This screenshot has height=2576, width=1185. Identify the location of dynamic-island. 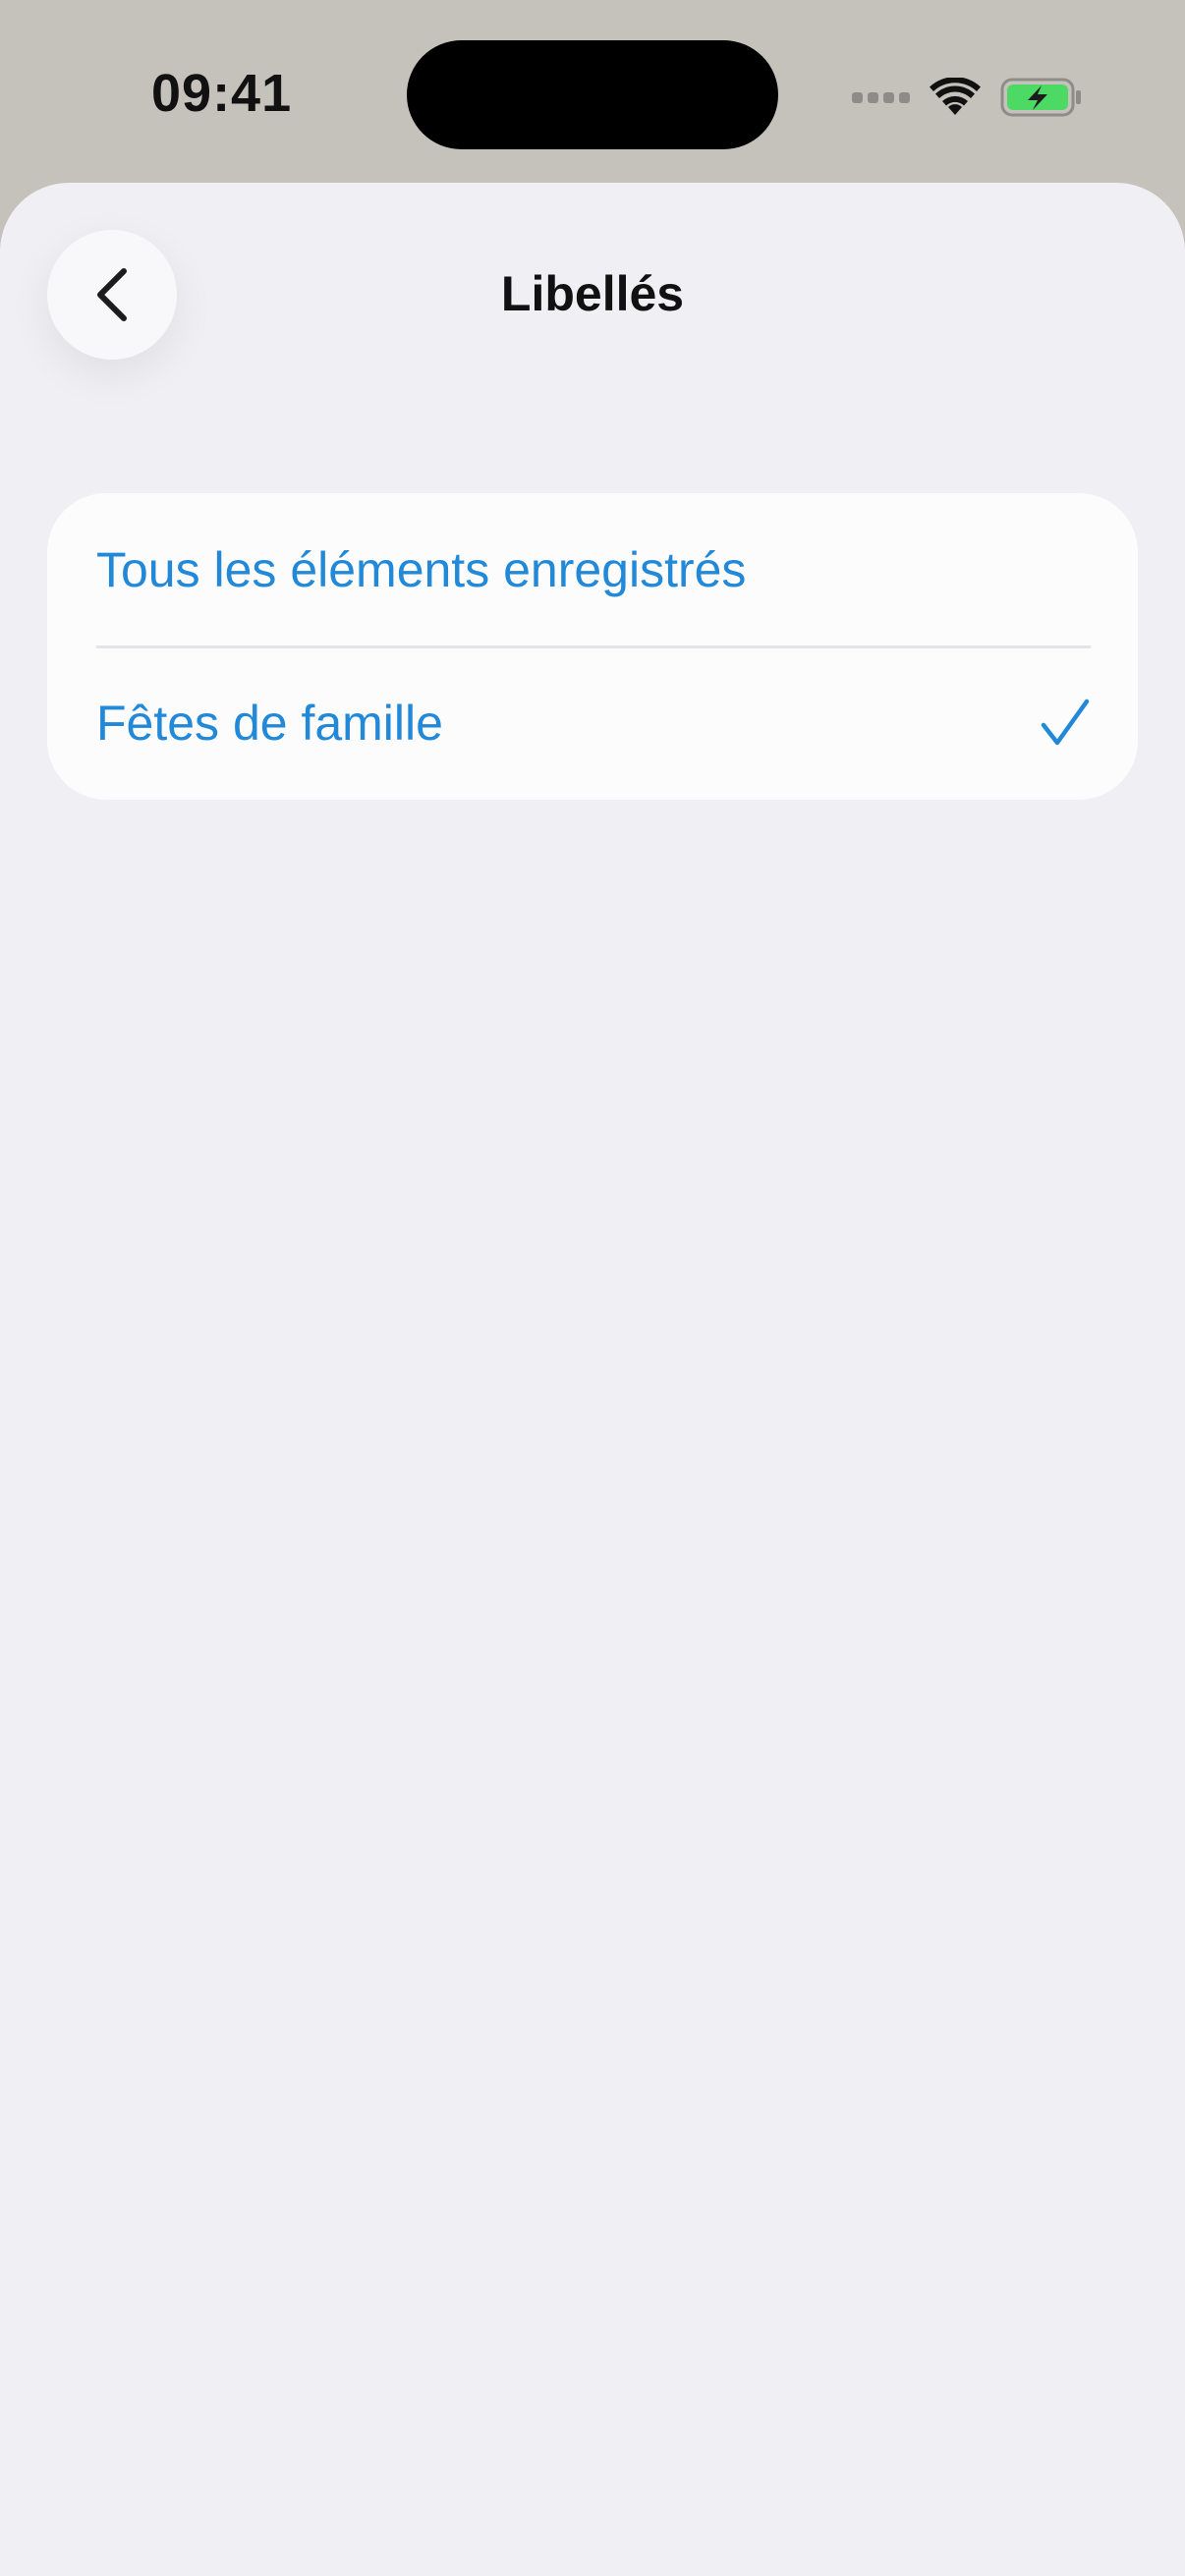
(592, 94).